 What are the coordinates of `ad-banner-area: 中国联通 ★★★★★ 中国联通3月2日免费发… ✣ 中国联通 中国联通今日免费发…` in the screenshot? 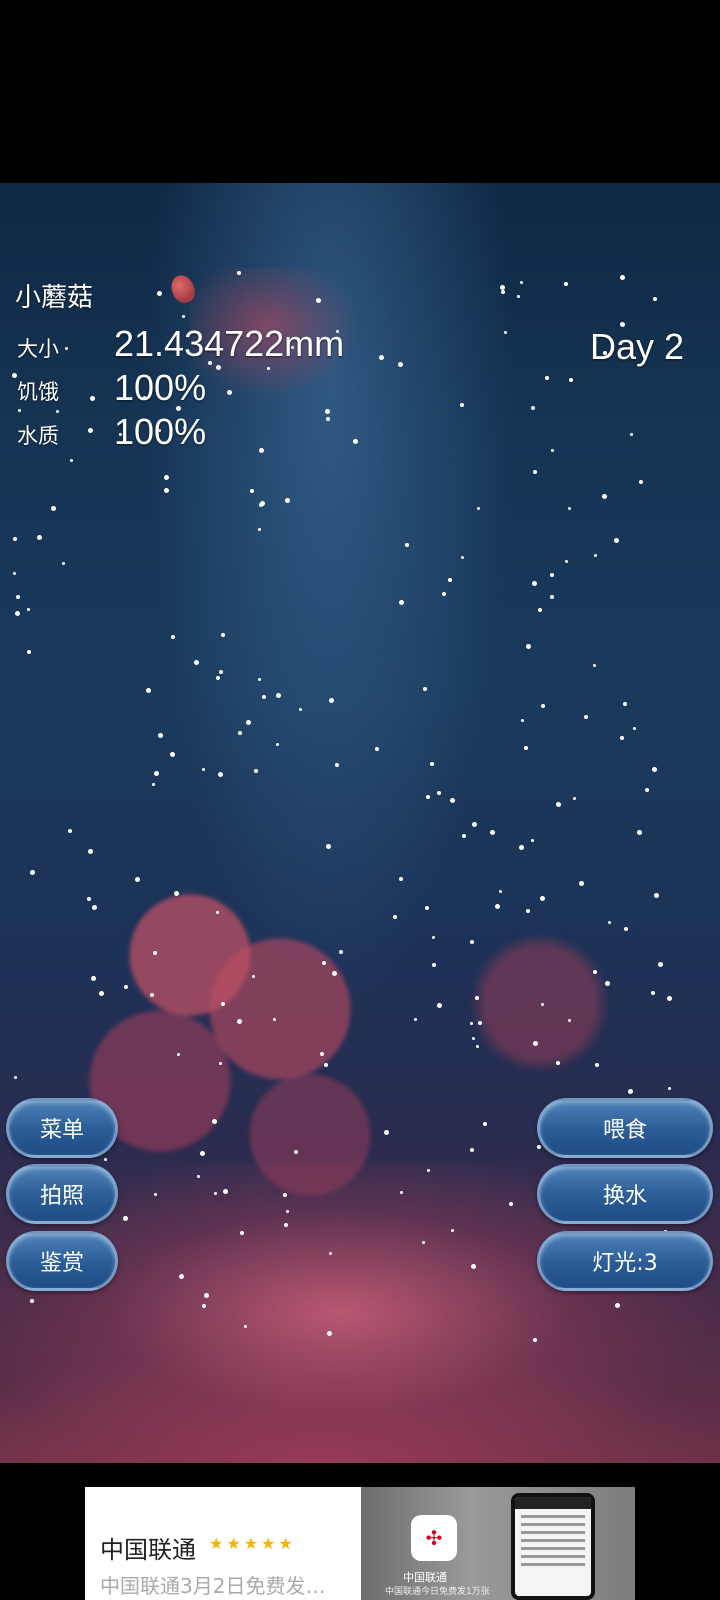 It's located at (360, 1531).